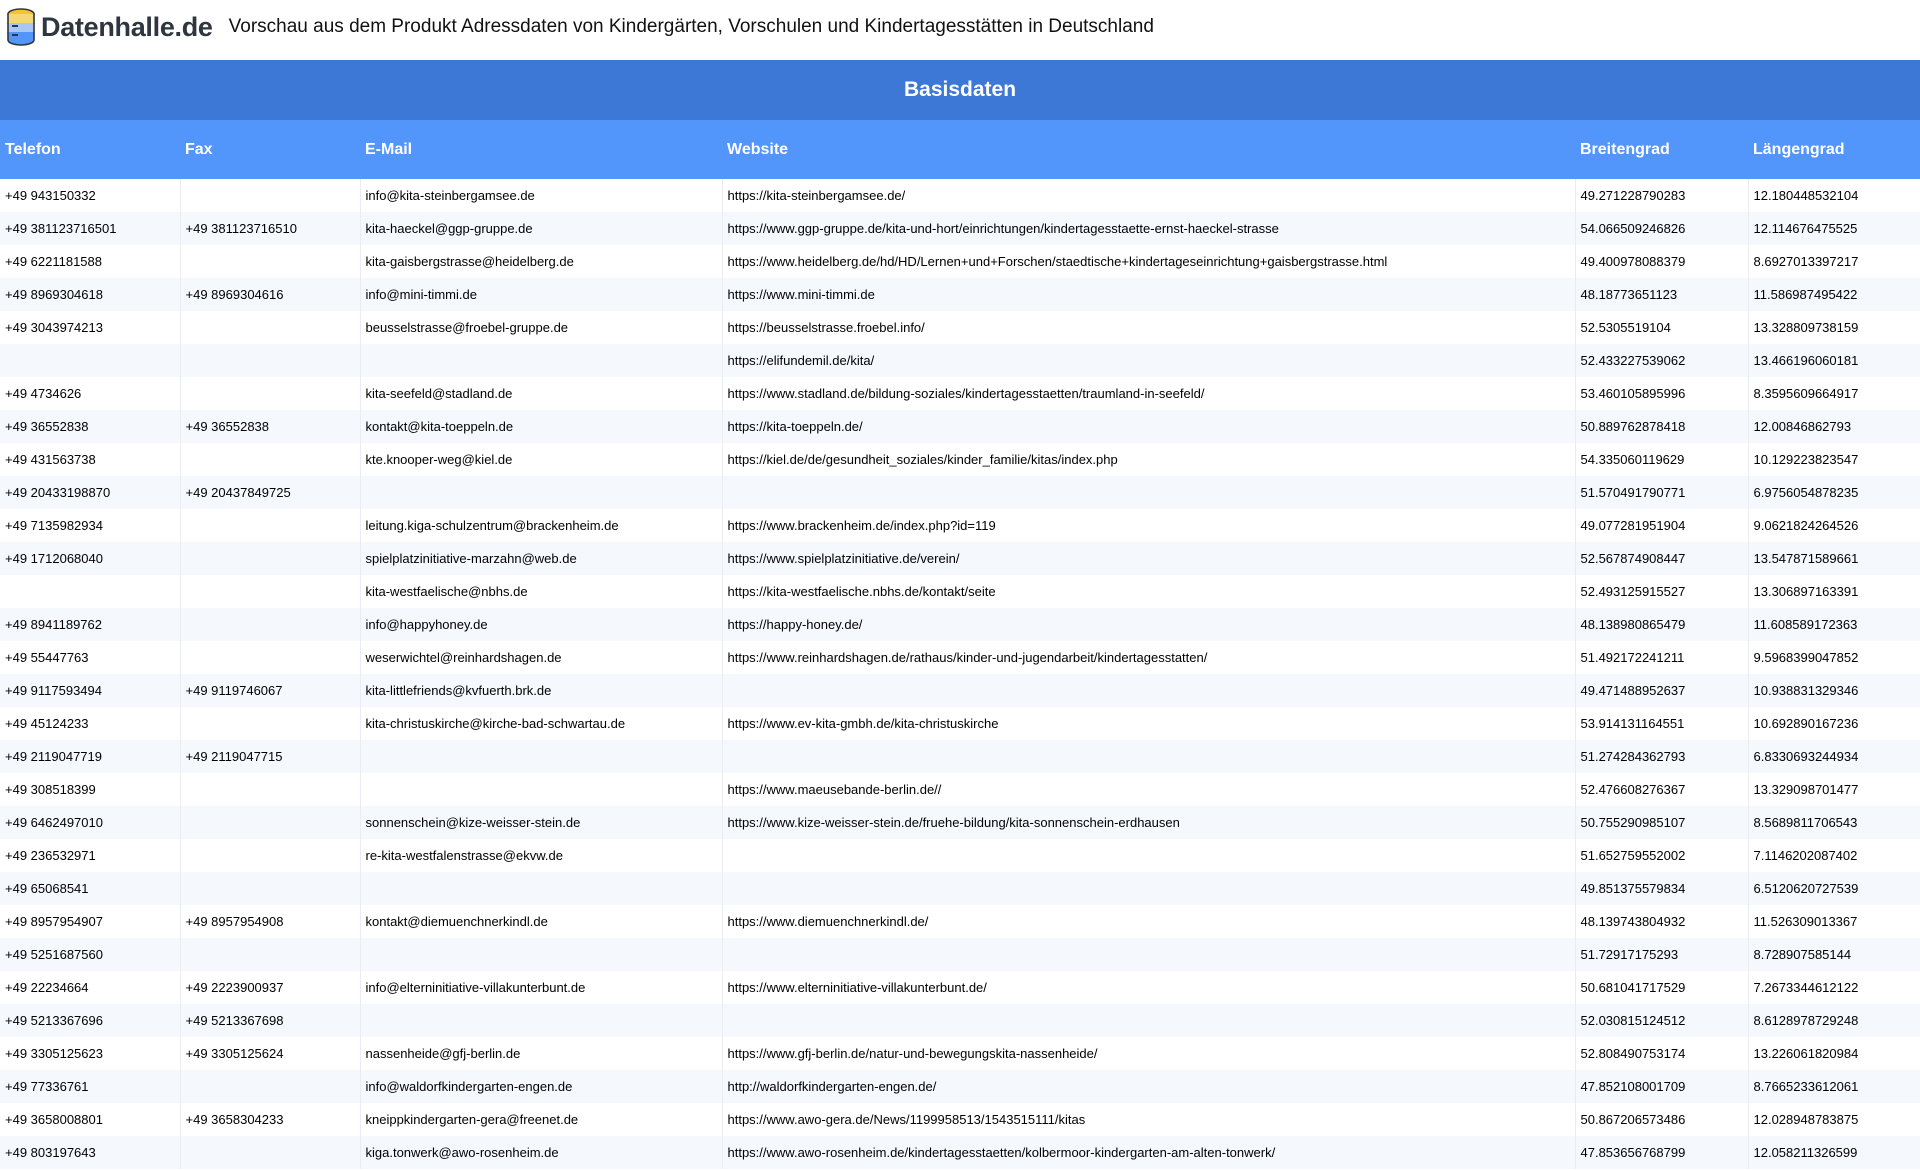 The height and width of the screenshot is (1170, 1920). What do you see at coordinates (1662, 195) in the screenshot?
I see `cell-breitengrad: 49.271228790283` at bounding box center [1662, 195].